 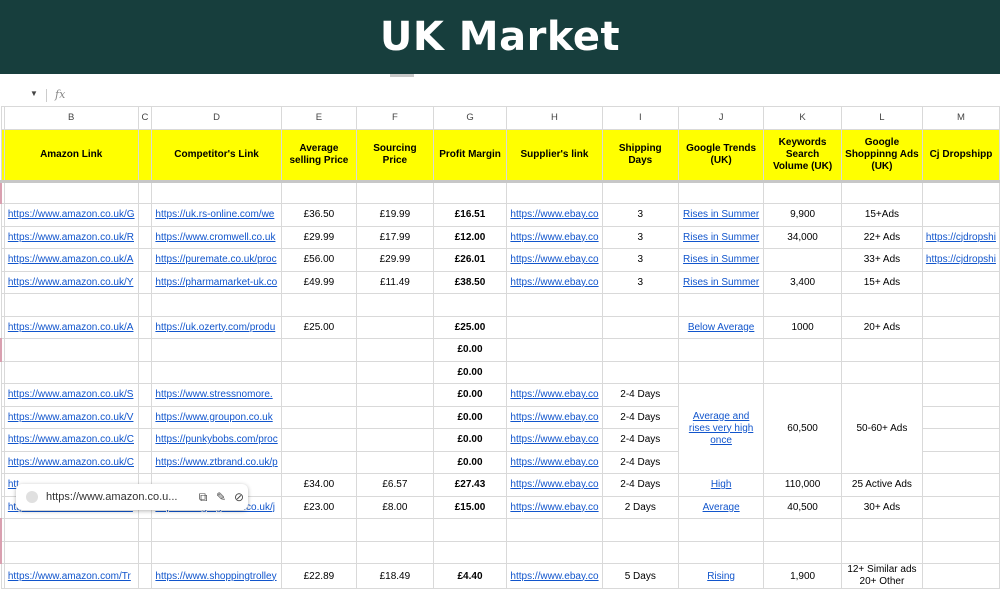 I want to click on column-header-d: D, so click(x=216, y=118).